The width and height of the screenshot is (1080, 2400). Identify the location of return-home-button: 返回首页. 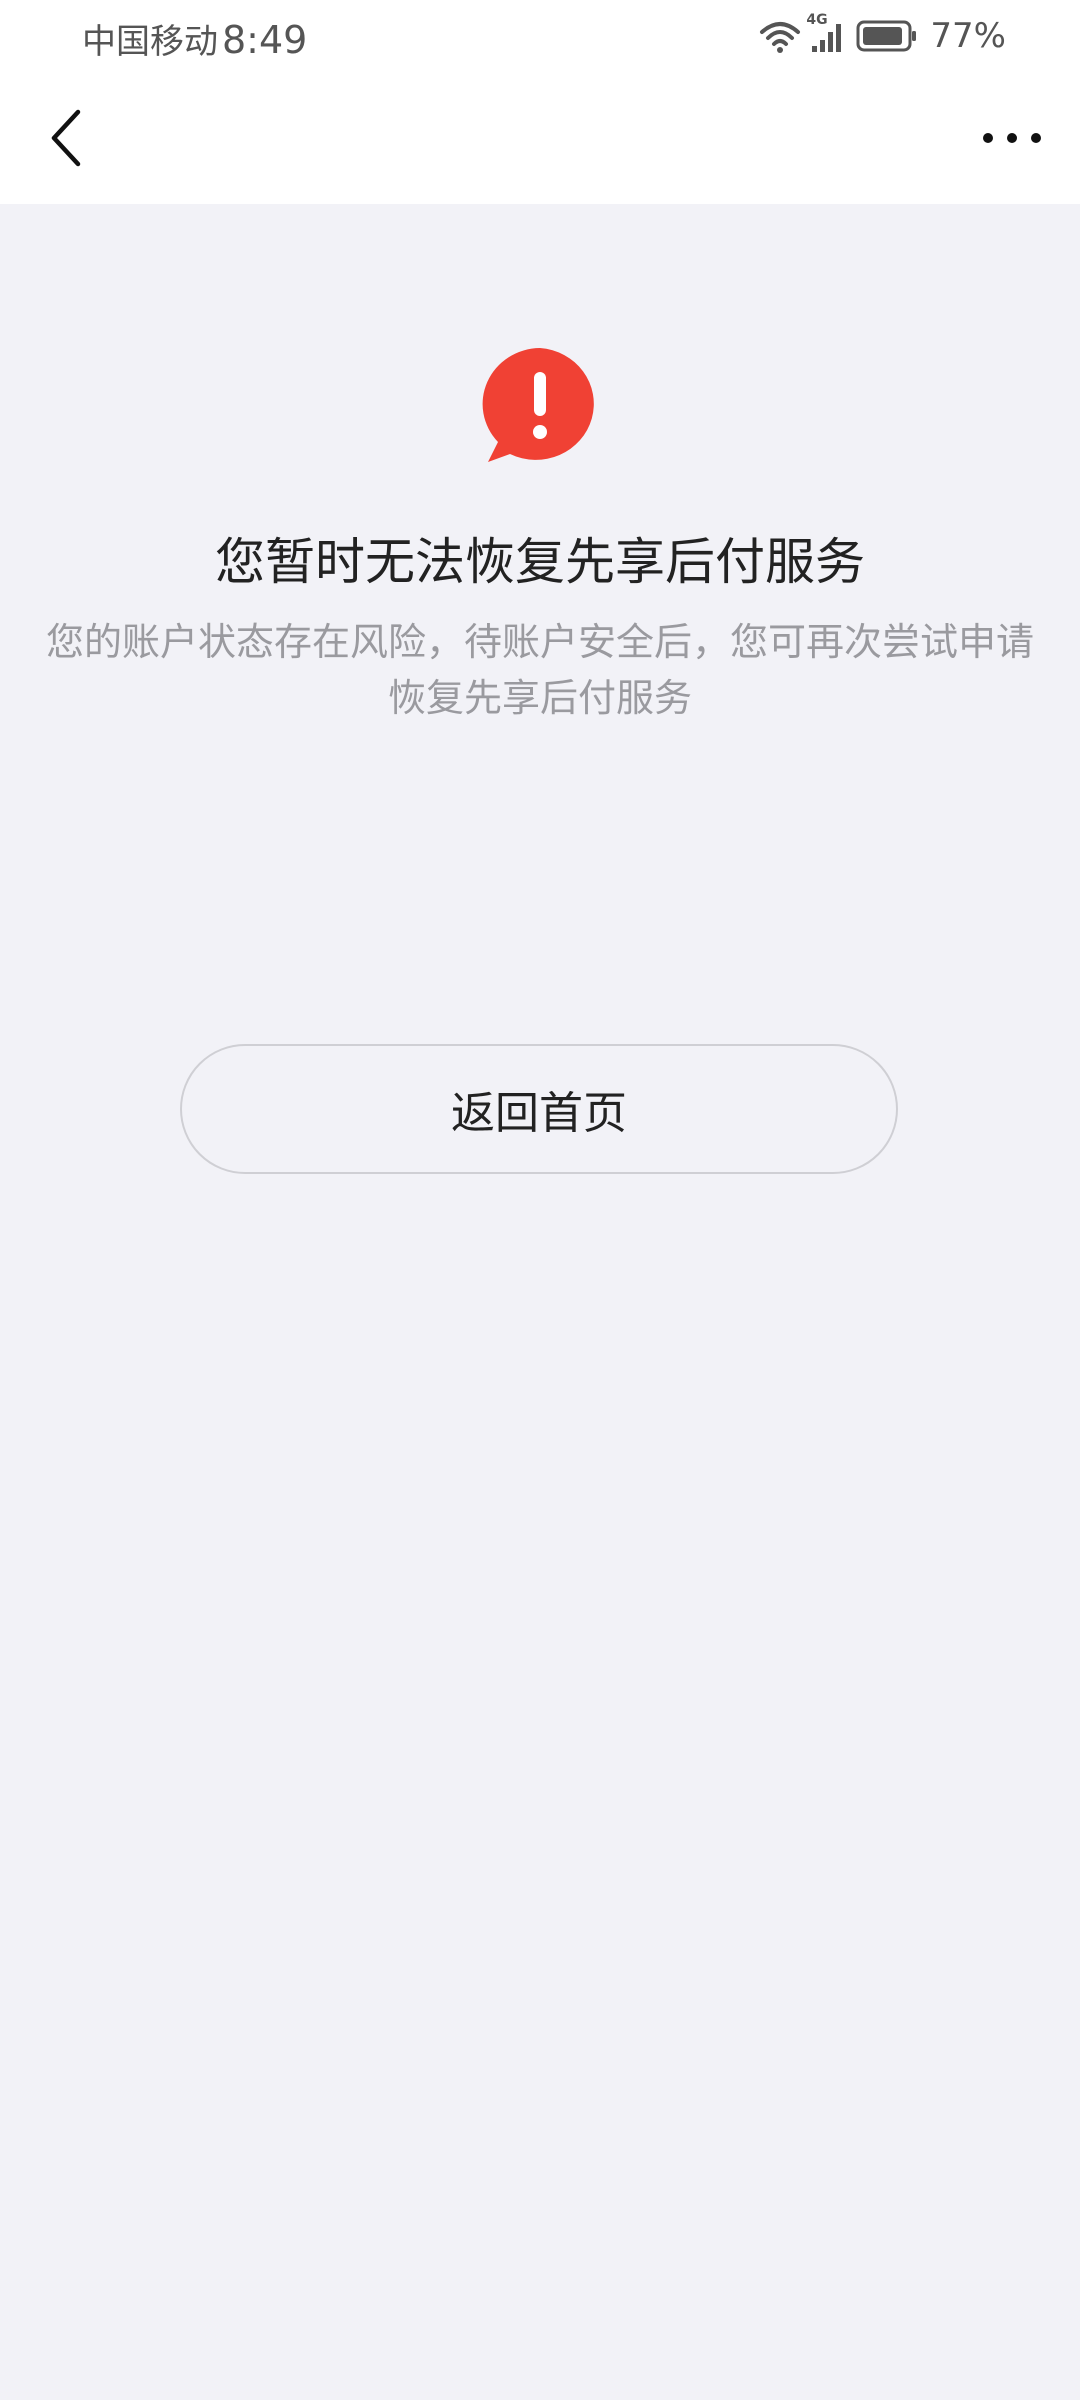
(539, 1109).